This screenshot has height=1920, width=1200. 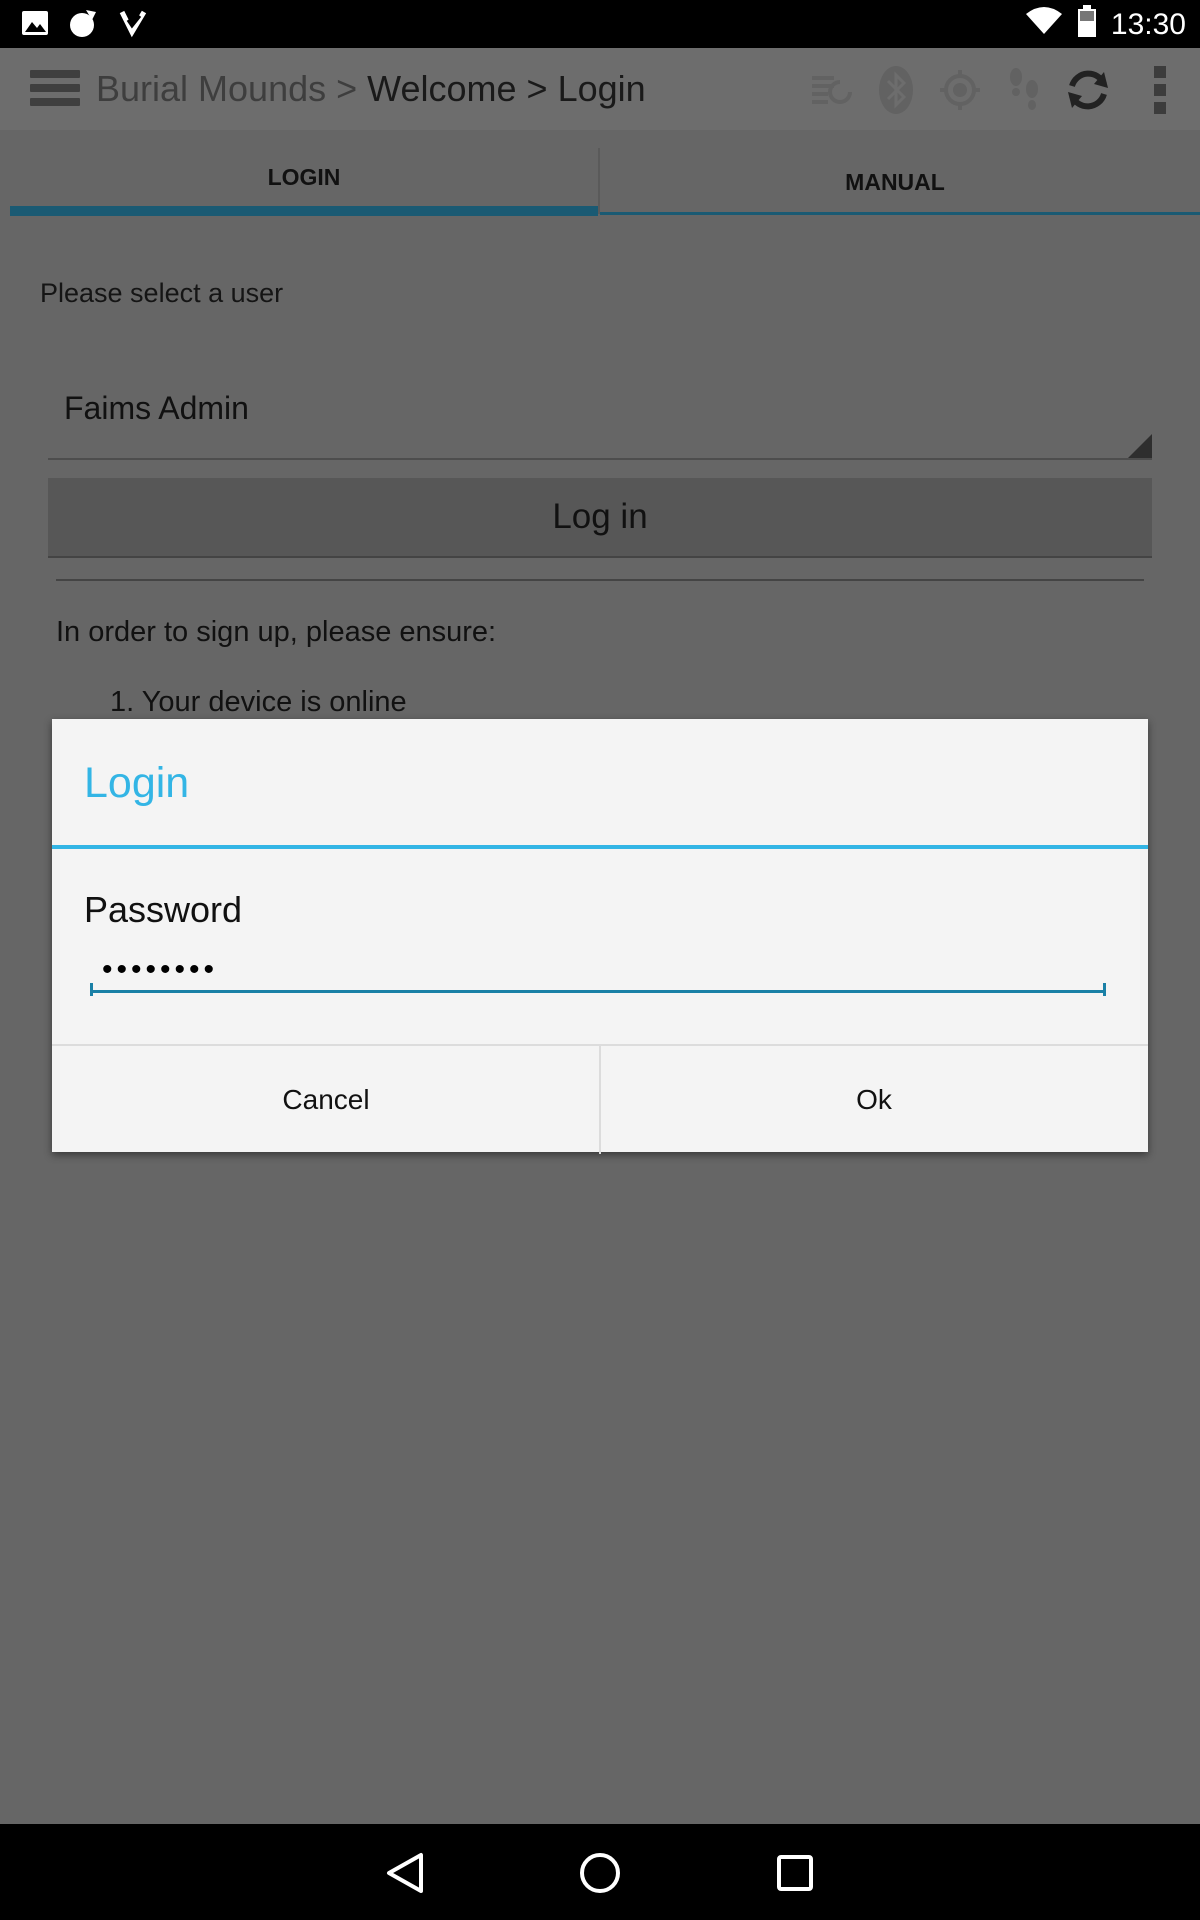 I want to click on sync-icon, so click(x=1088, y=90).